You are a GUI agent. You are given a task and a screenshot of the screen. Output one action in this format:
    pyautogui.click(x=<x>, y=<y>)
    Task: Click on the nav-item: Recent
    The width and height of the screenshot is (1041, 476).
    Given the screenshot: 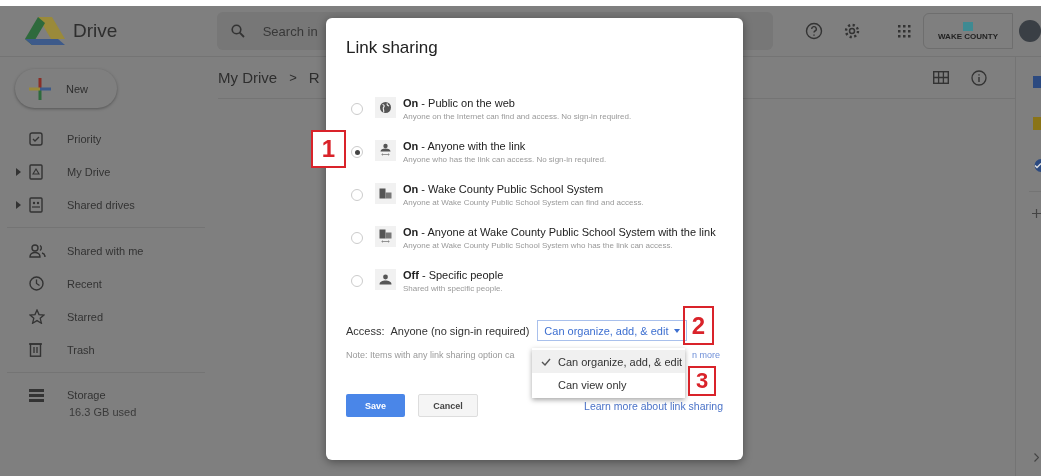 What is the action you would take?
    pyautogui.click(x=102, y=283)
    